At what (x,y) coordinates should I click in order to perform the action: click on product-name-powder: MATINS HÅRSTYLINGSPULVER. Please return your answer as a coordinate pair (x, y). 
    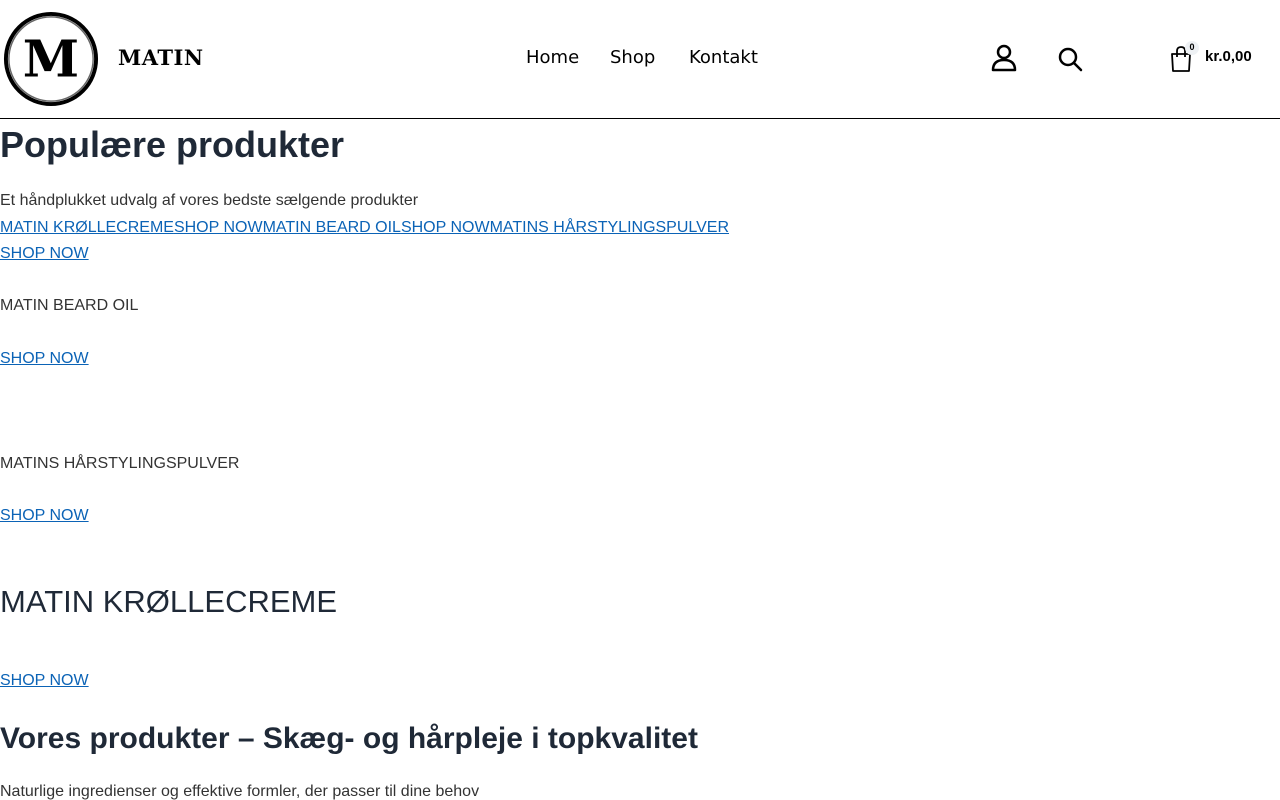
    Looking at the image, I should click on (120, 463).